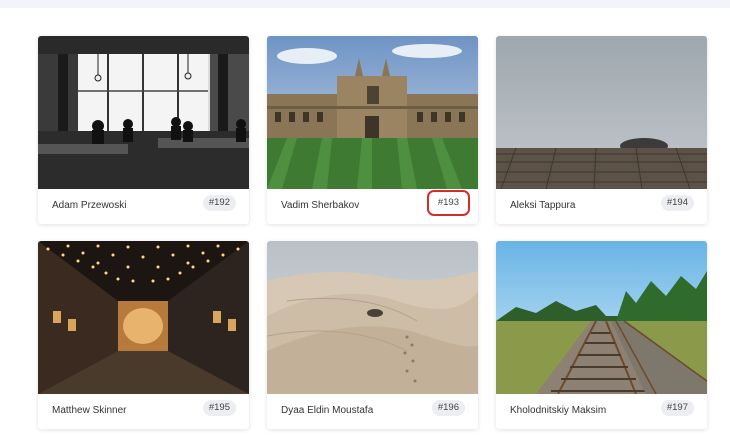 This screenshot has height=436, width=730. I want to click on photo-card: Adam Przewoski #192, so click(143, 130).